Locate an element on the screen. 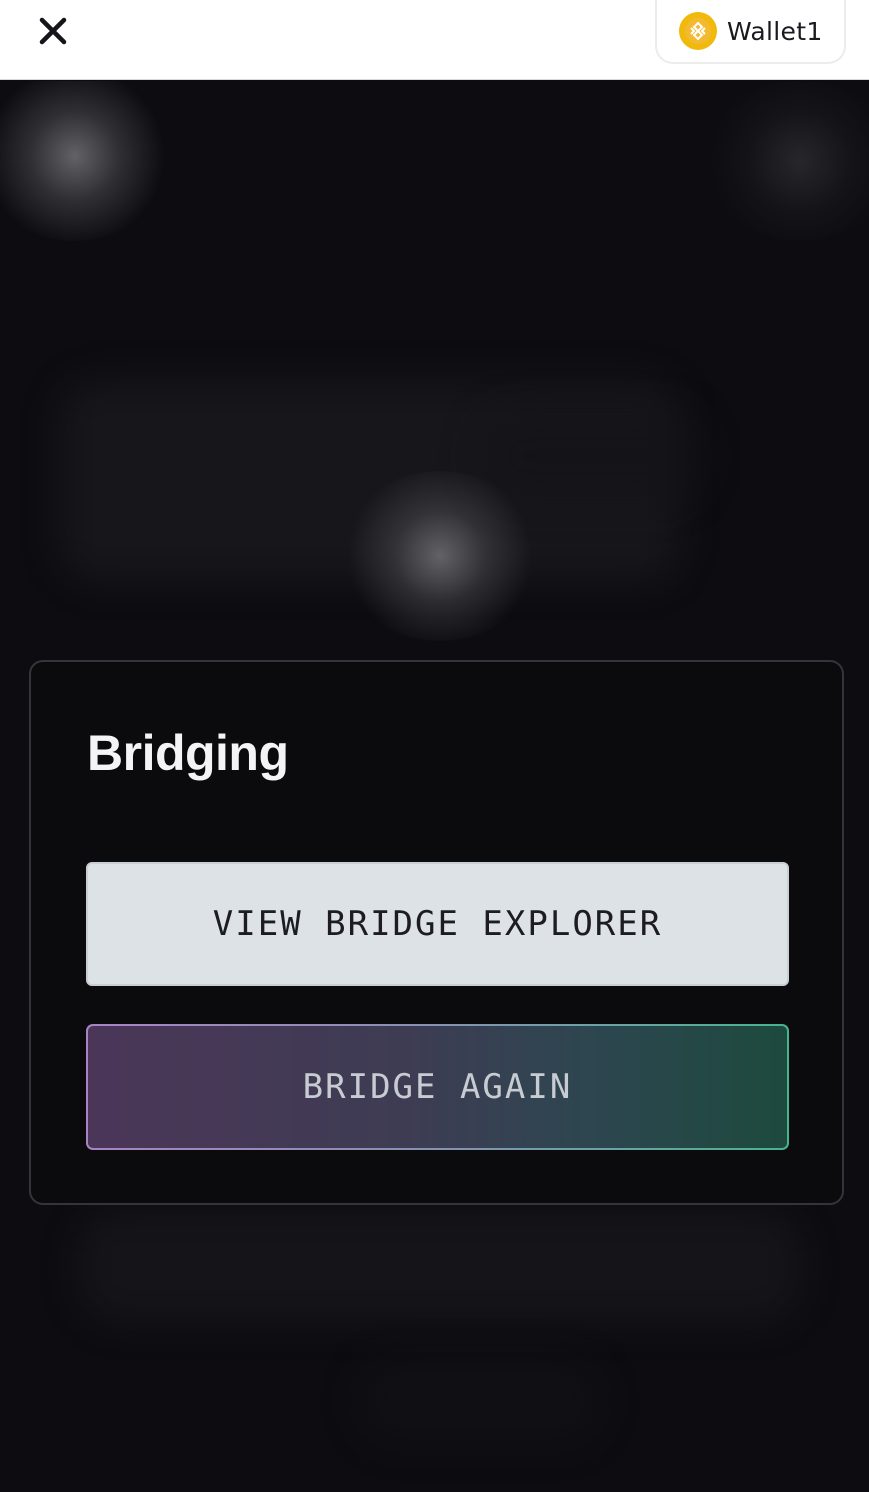  wallet-button: Wallet1 is located at coordinates (750, 32).